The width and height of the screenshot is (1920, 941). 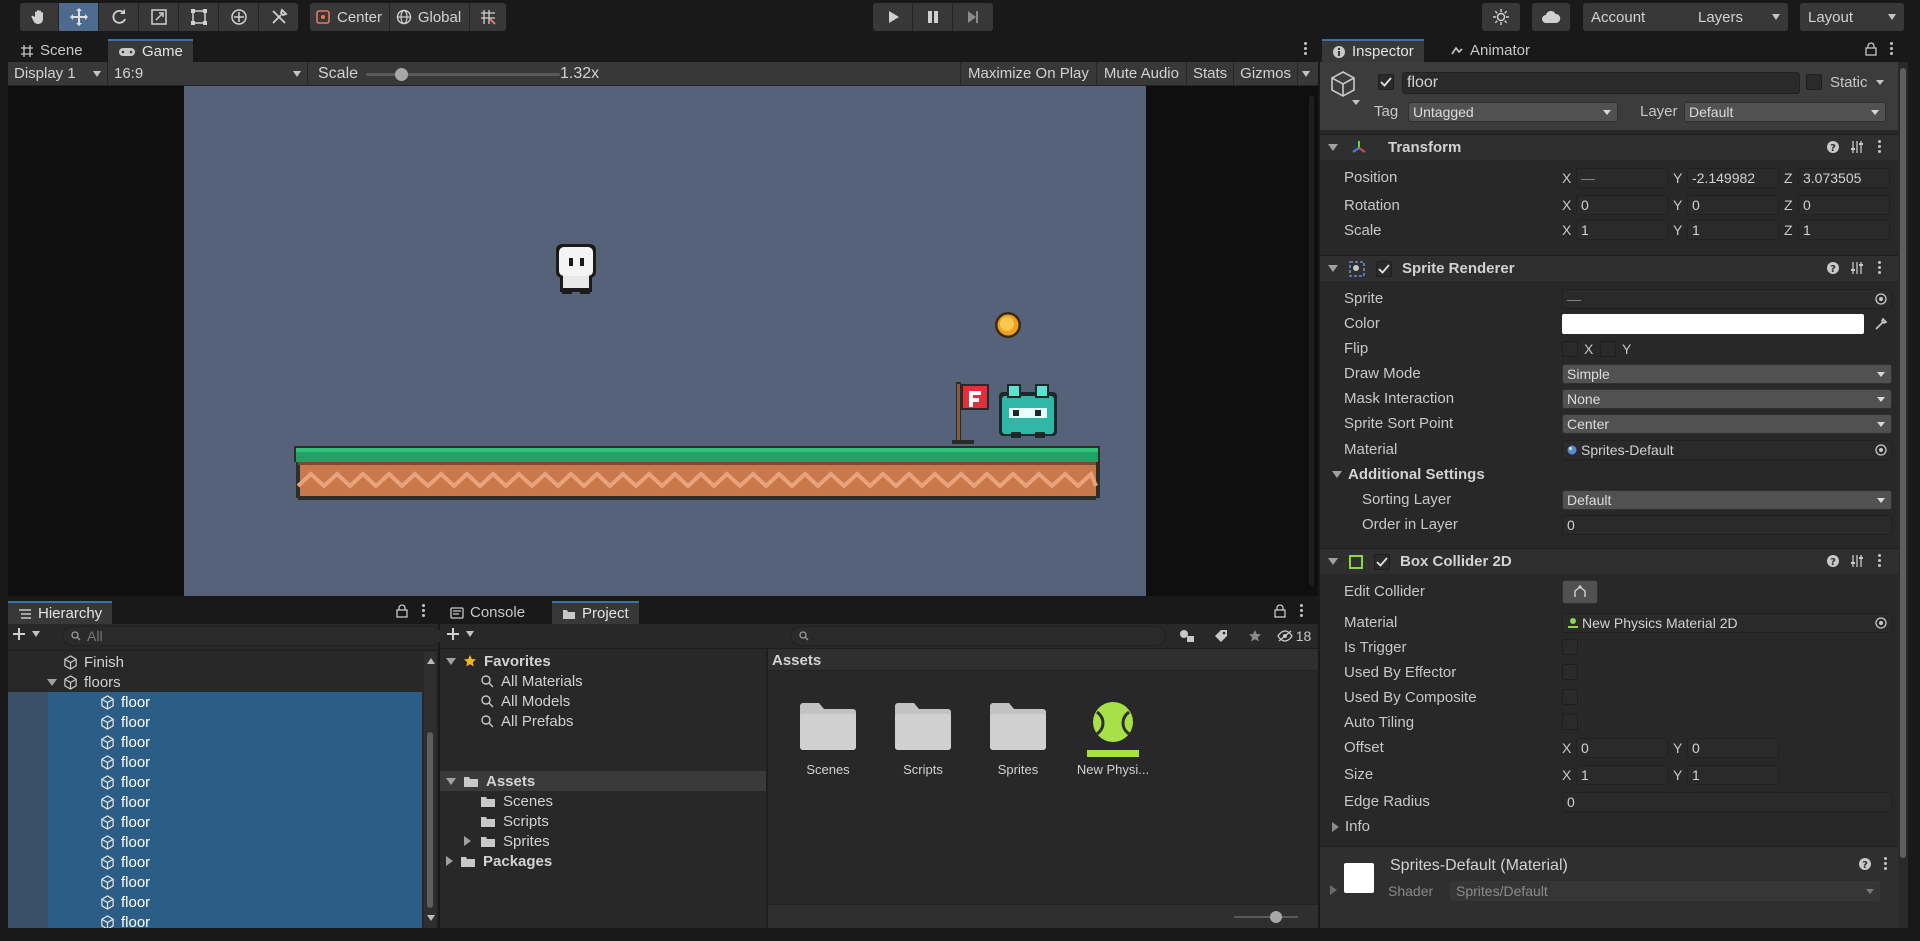 What do you see at coordinates (1570, 697) in the screenshot?
I see `used-by-composite-checkbox` at bounding box center [1570, 697].